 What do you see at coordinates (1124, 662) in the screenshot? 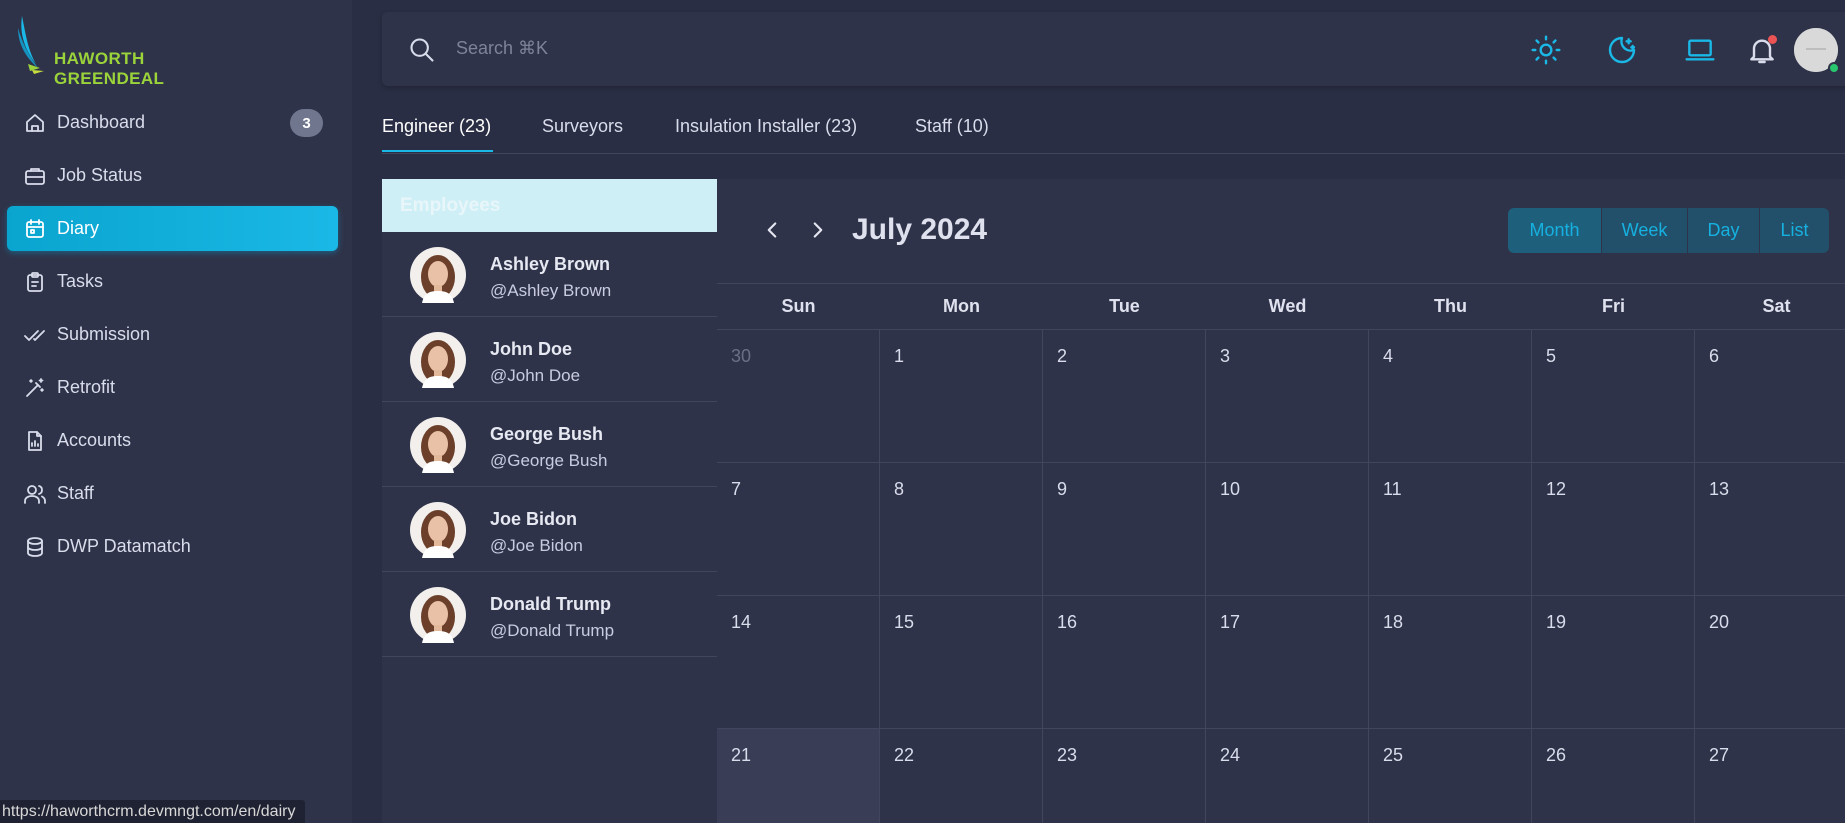
I see `calendar-day-cell: 16` at bounding box center [1124, 662].